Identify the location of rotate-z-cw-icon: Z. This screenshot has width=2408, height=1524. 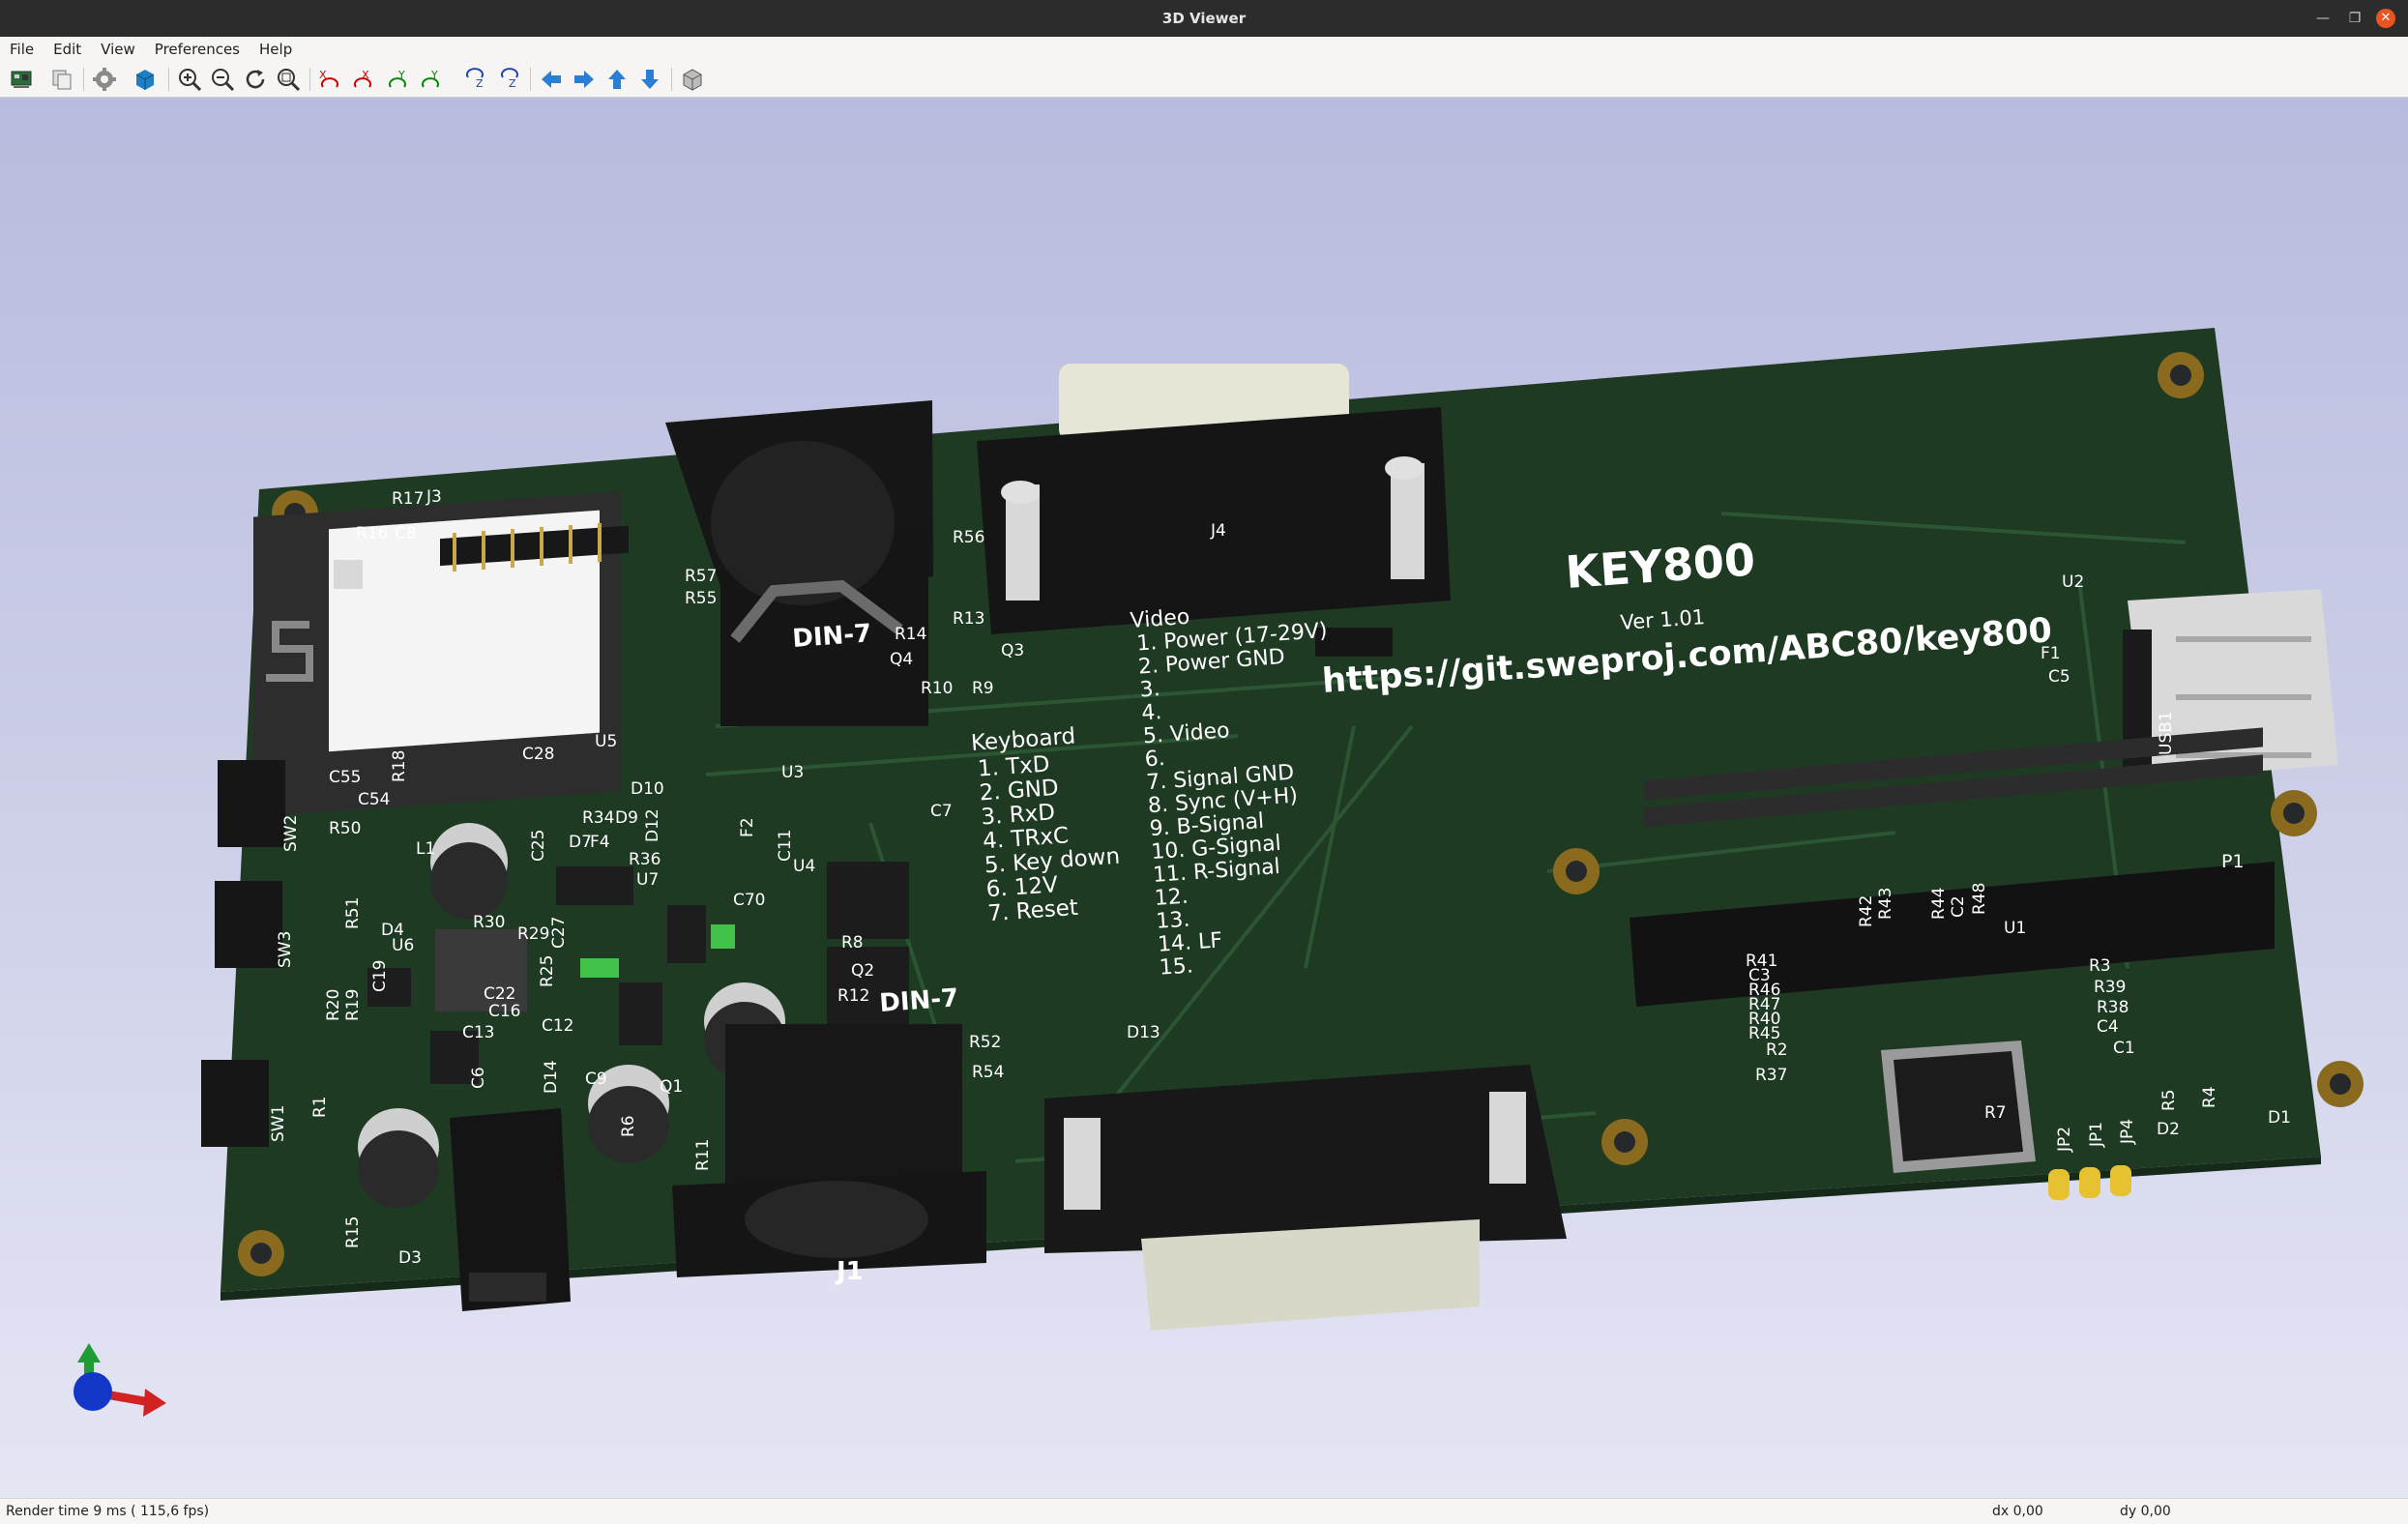
(475, 79).